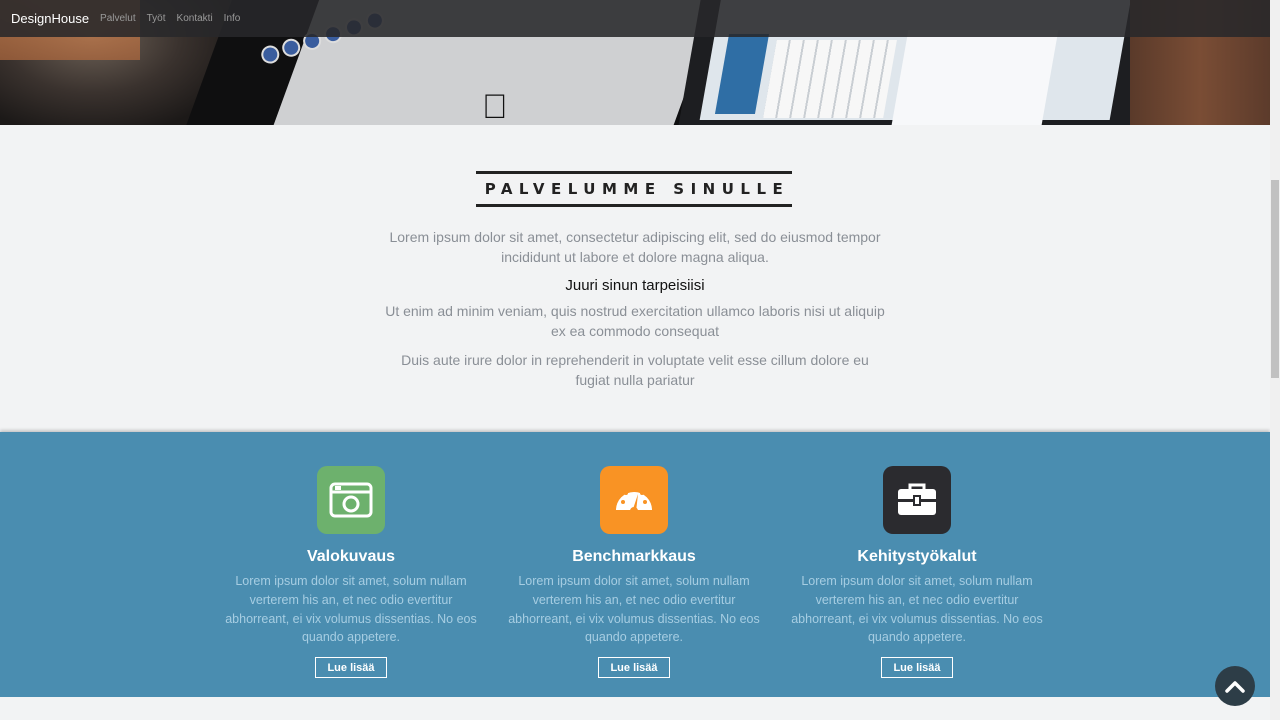 The image size is (1280, 720). I want to click on nav-link-palvelut: Palvelut, so click(118, 18).